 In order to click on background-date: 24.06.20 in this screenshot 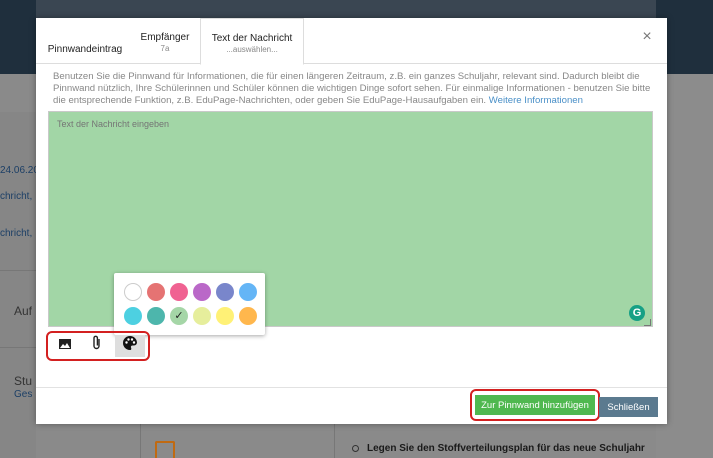, I will do `click(19, 170)`.